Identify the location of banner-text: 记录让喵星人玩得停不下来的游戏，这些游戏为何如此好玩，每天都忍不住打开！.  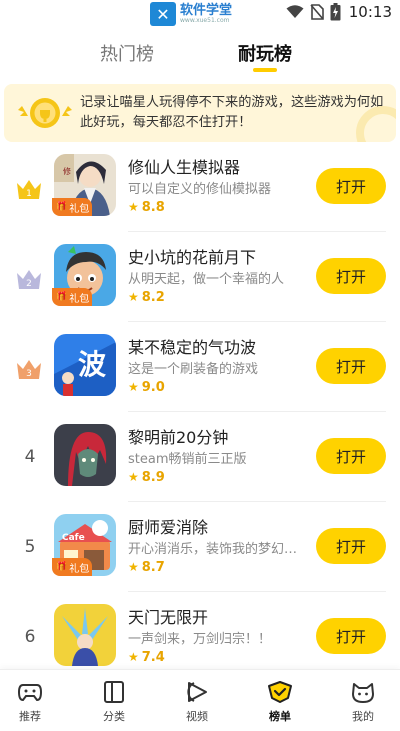
(232, 112).